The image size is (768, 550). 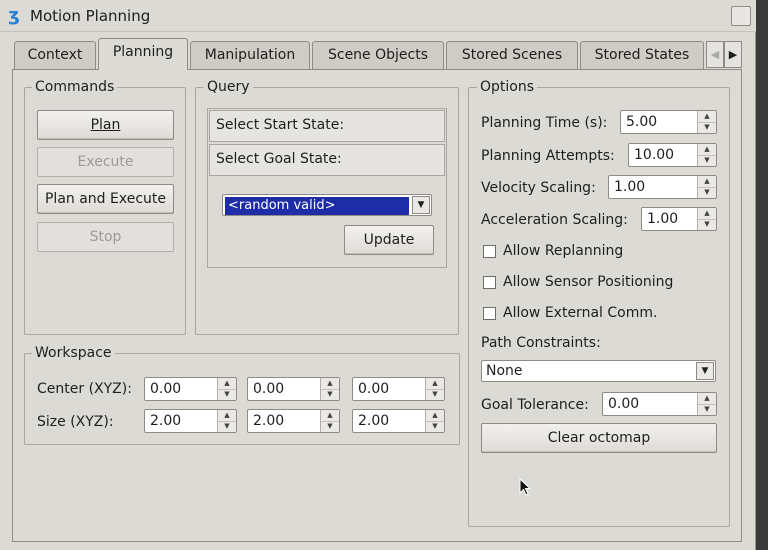 What do you see at coordinates (14, 15) in the screenshot?
I see `rviz-panel-icon: ʒ` at bounding box center [14, 15].